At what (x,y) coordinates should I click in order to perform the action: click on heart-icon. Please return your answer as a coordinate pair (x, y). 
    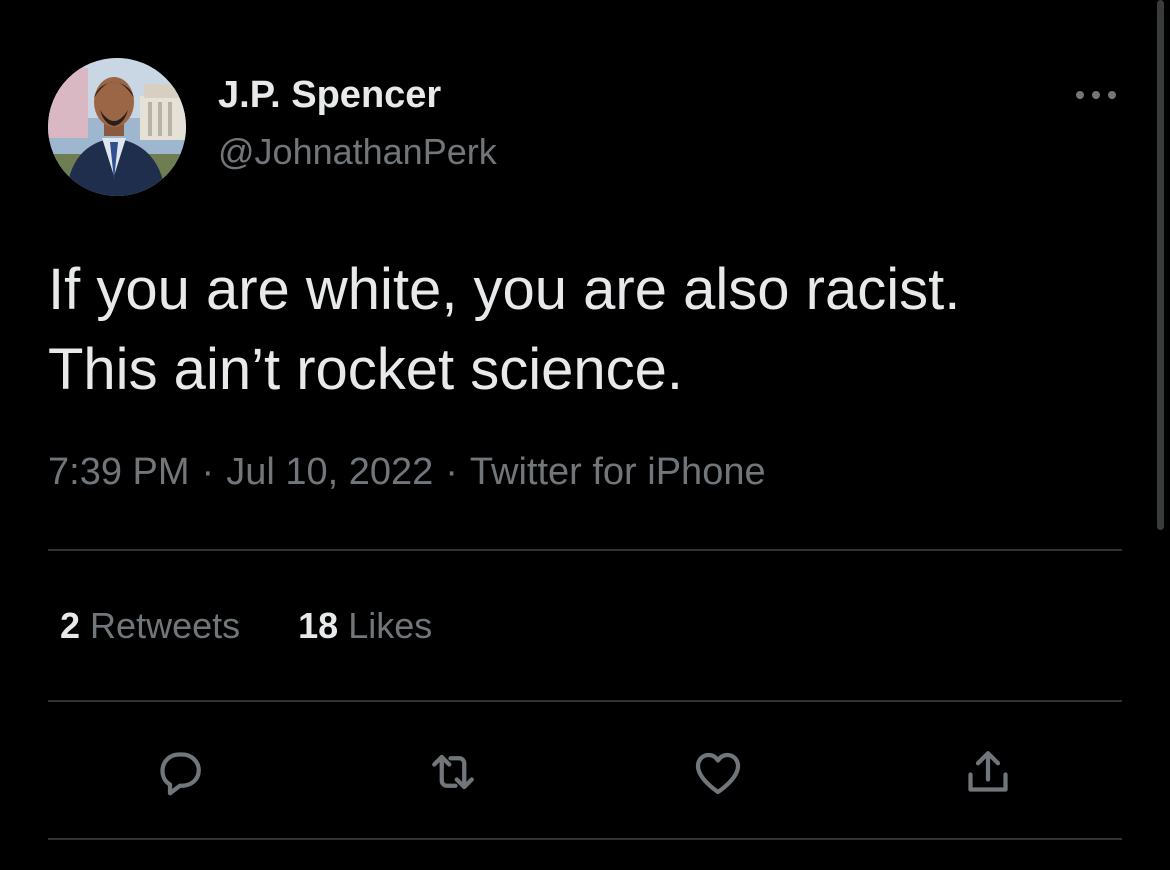
    Looking at the image, I should click on (718, 773).